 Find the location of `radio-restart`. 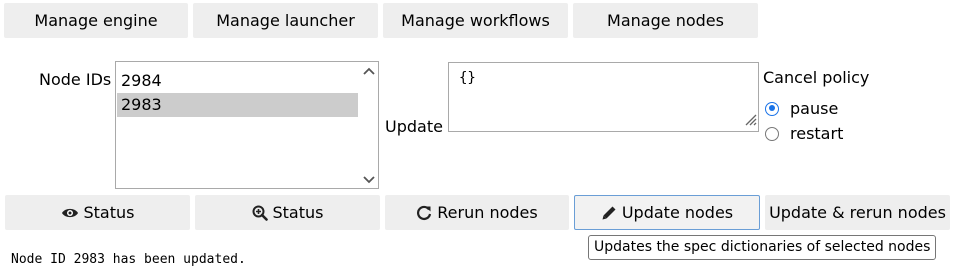

radio-restart is located at coordinates (772, 133).